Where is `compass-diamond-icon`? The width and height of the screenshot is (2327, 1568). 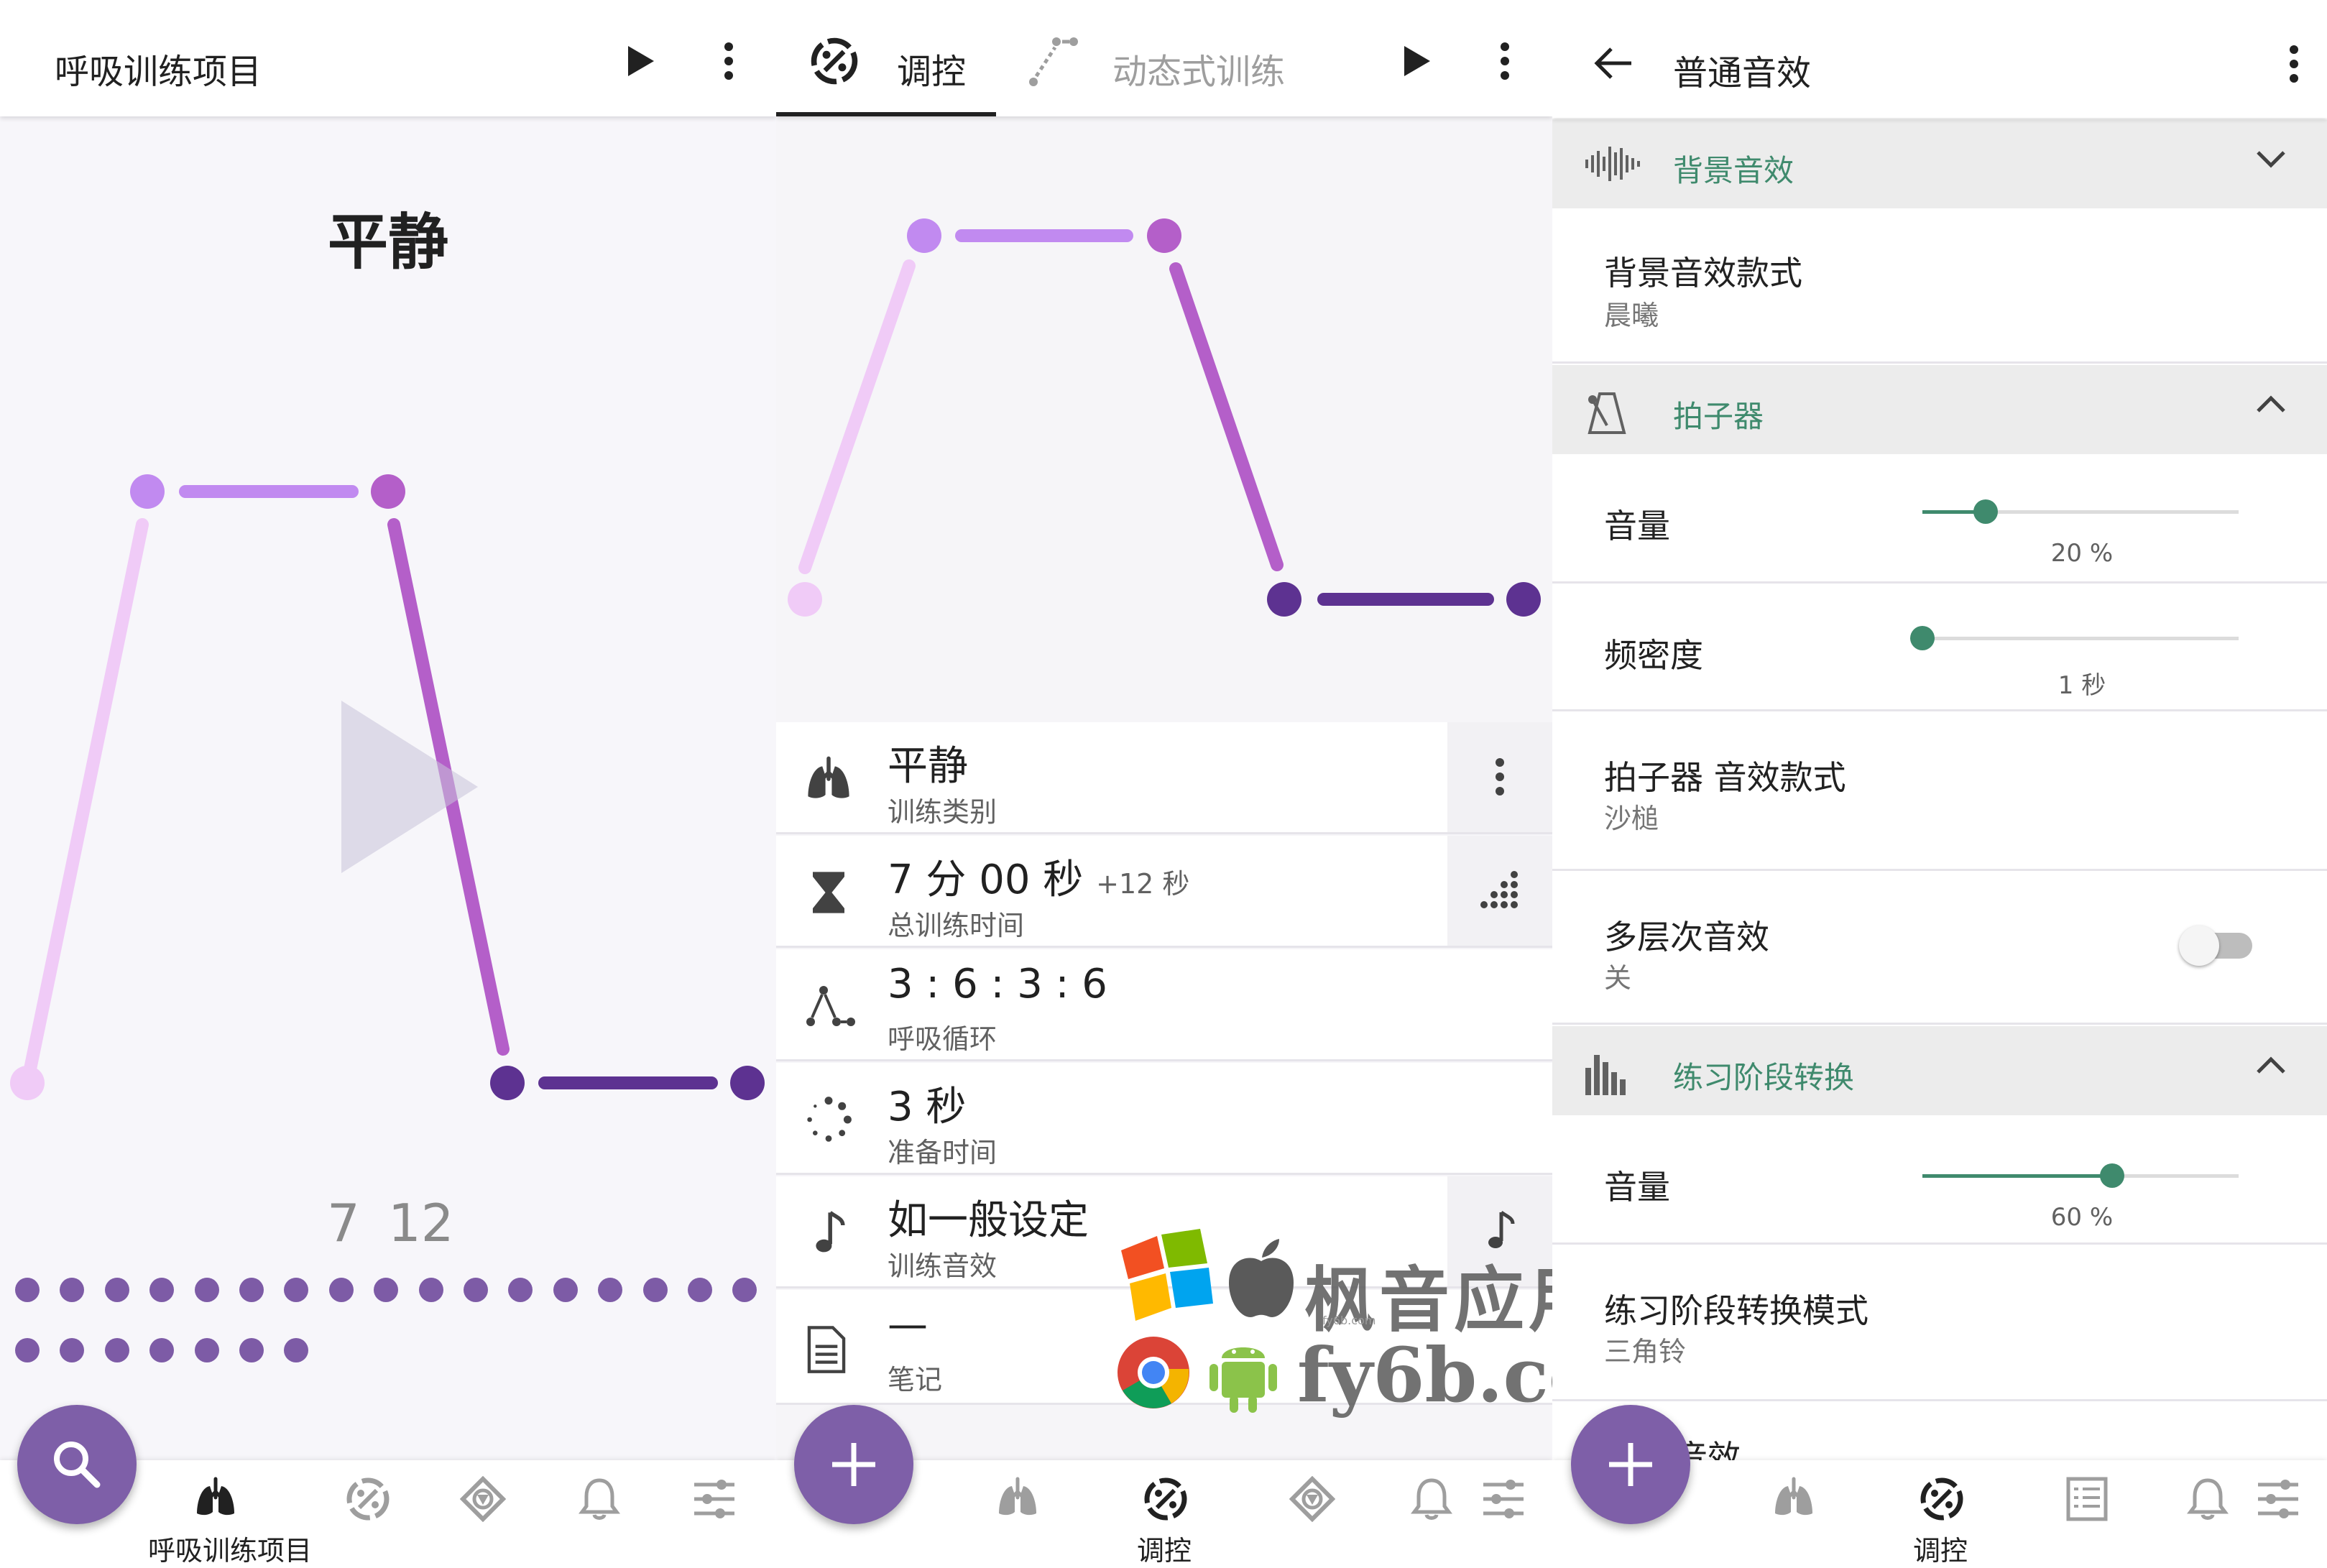 compass-diamond-icon is located at coordinates (483, 1499).